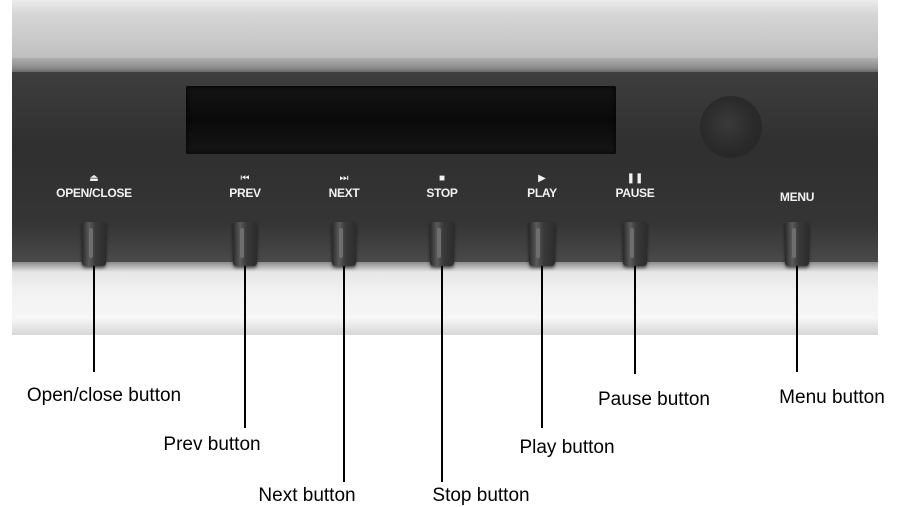  I want to click on pause-icon: ❚❚, so click(635, 178).